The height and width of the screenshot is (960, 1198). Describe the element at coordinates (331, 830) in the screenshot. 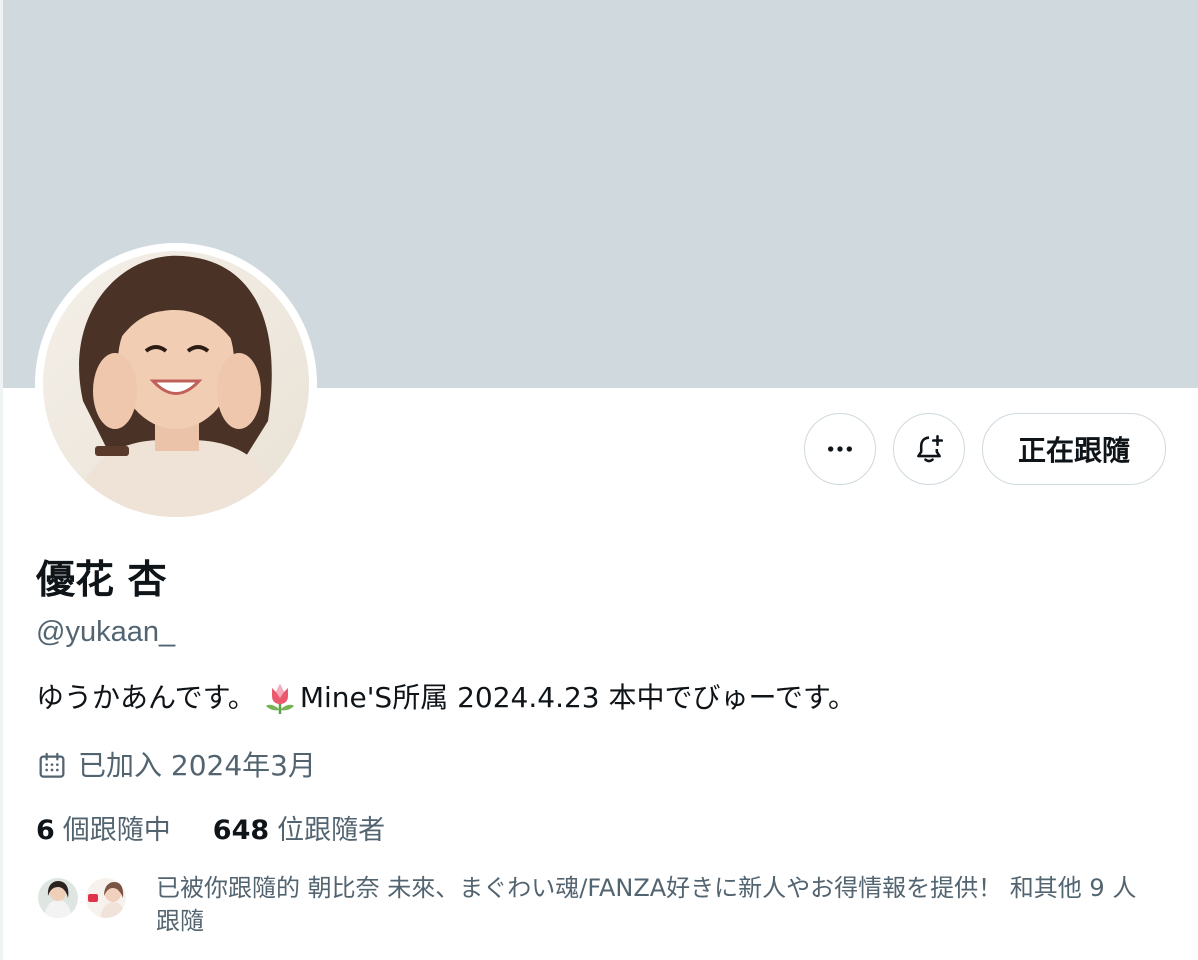

I see `followers-label: 位跟隨者` at that location.